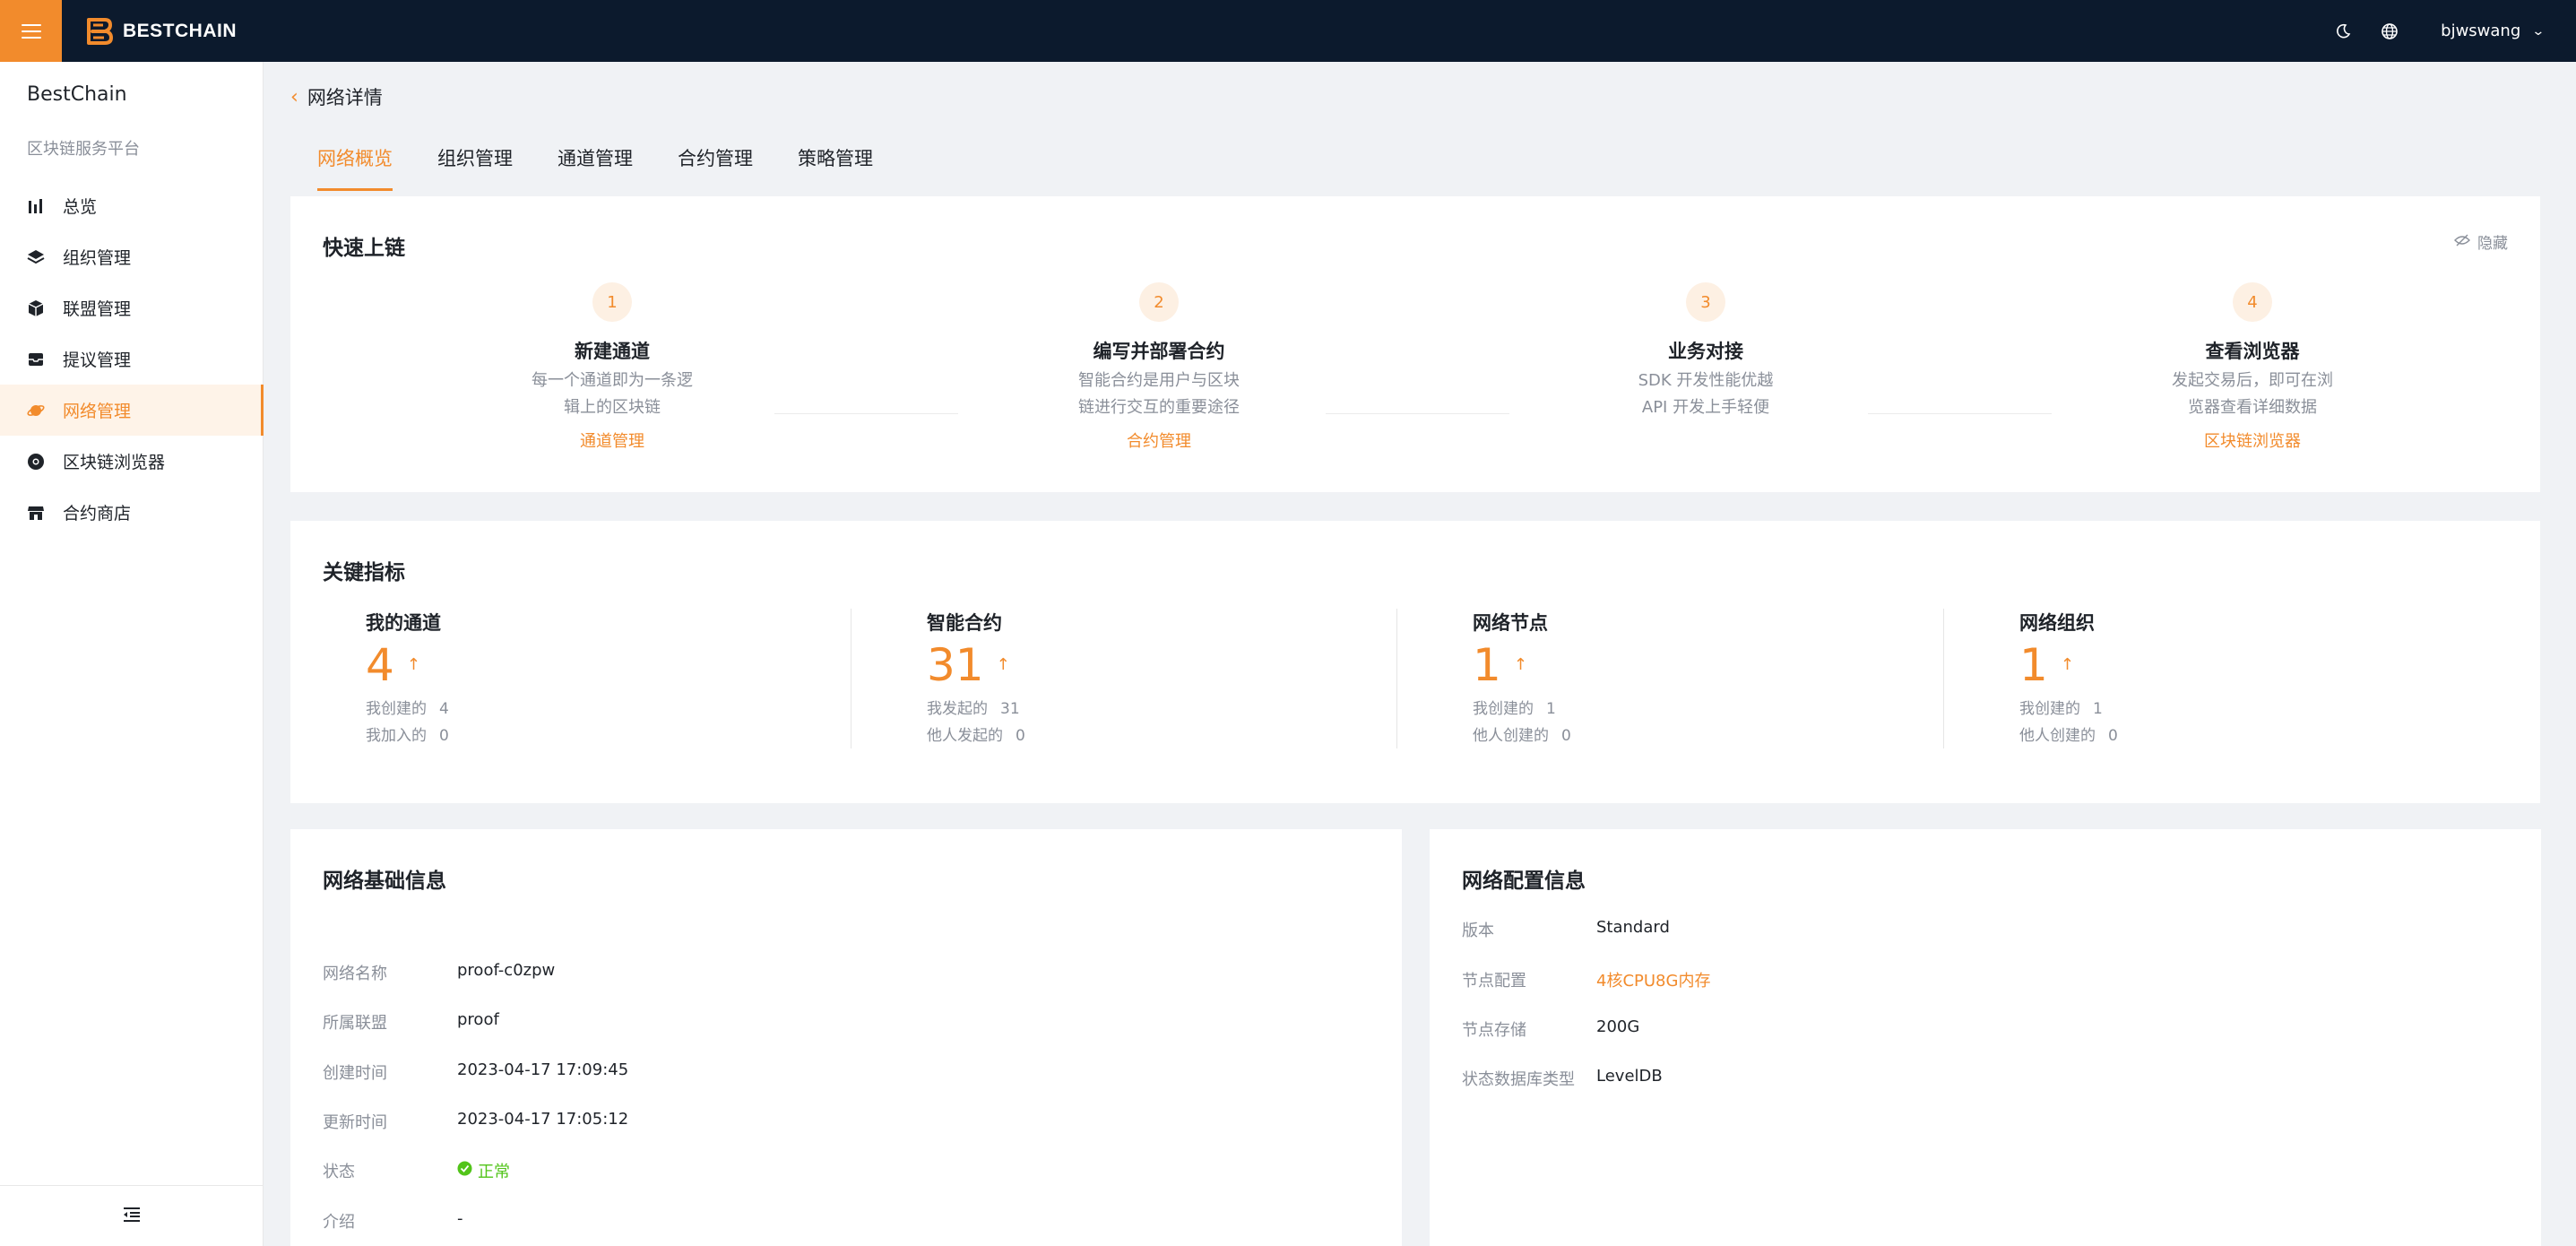 The width and height of the screenshot is (2576, 1246). I want to click on metric-row-value: 31, so click(1010, 709).